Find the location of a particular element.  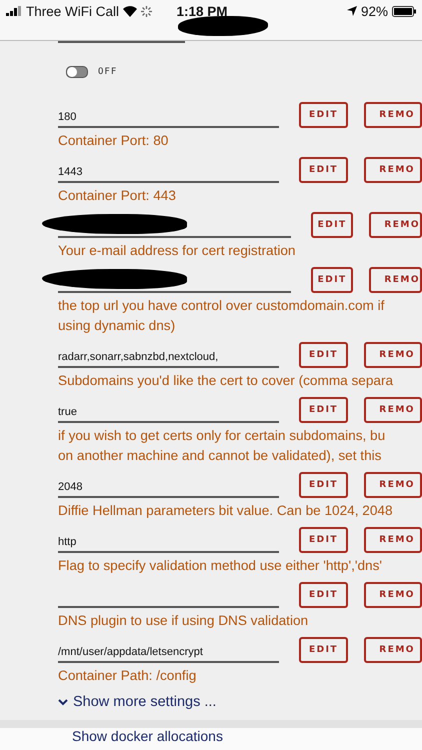

field-description: if you wish to get certs only for certain subdomains, bu on another machine and cannot be validated), set this is located at coordinates (222, 446).